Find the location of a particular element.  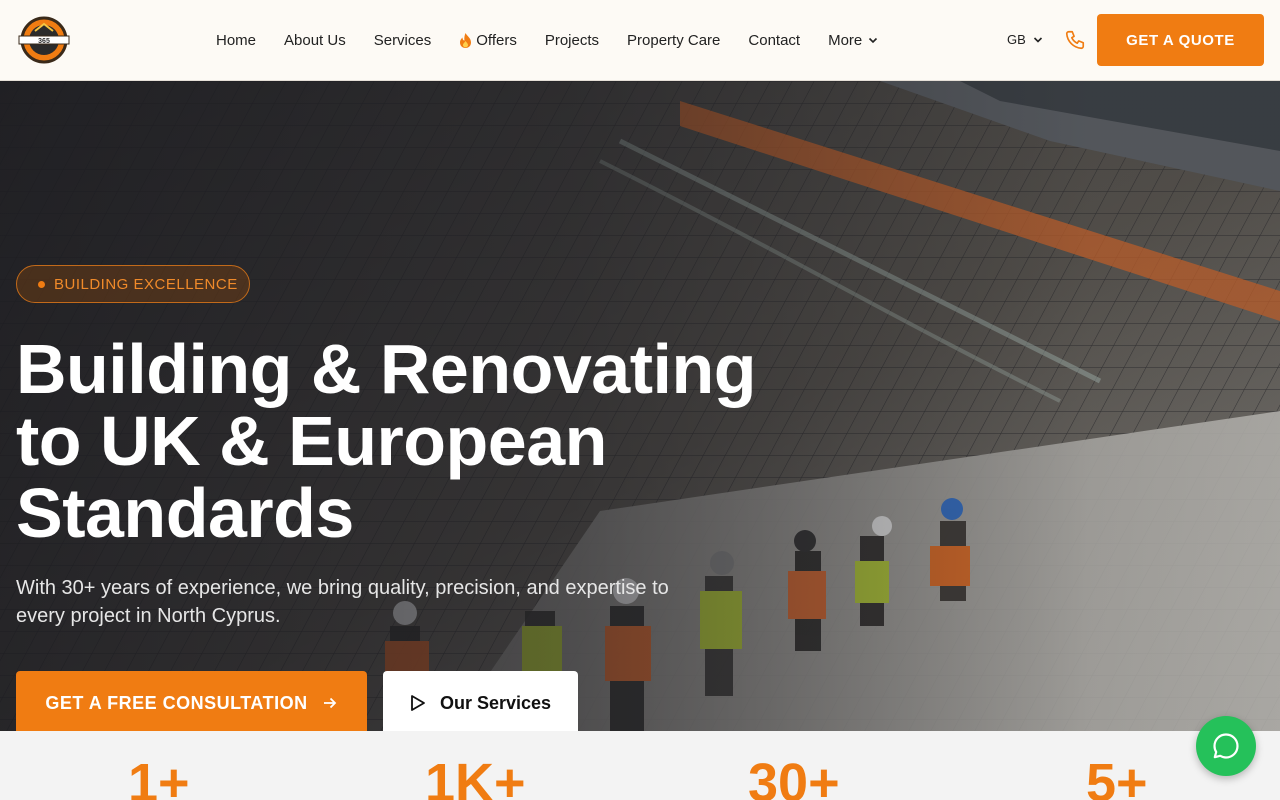

hero-title-line-2: to UK & European is located at coordinates (311, 441).